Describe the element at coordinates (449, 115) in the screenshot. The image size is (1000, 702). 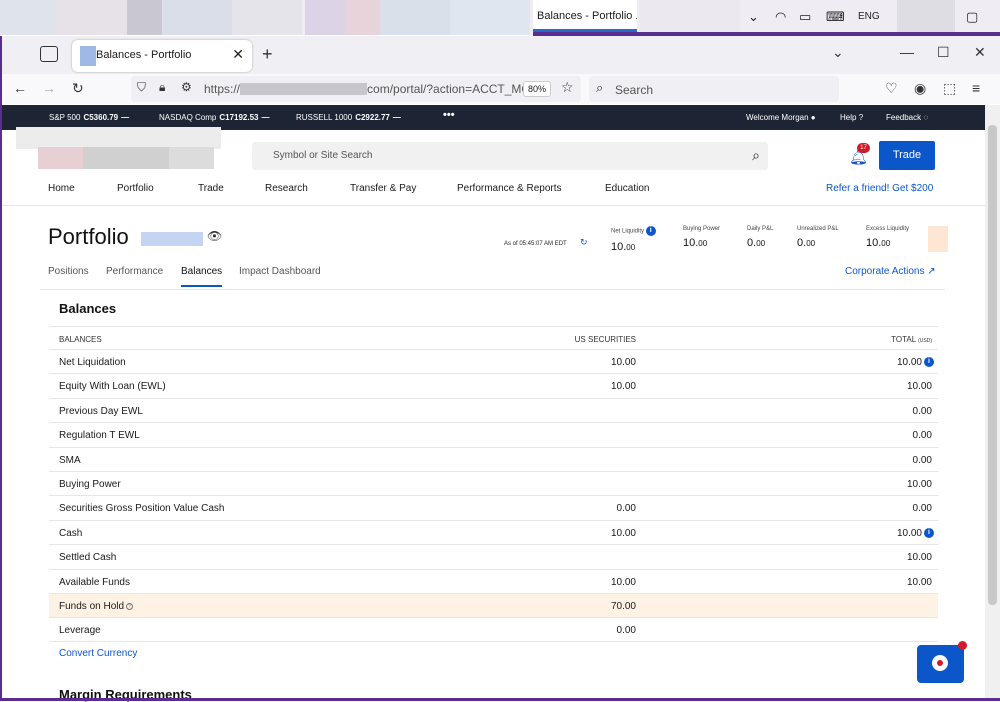
I see `more-tickers-button: •••` at that location.